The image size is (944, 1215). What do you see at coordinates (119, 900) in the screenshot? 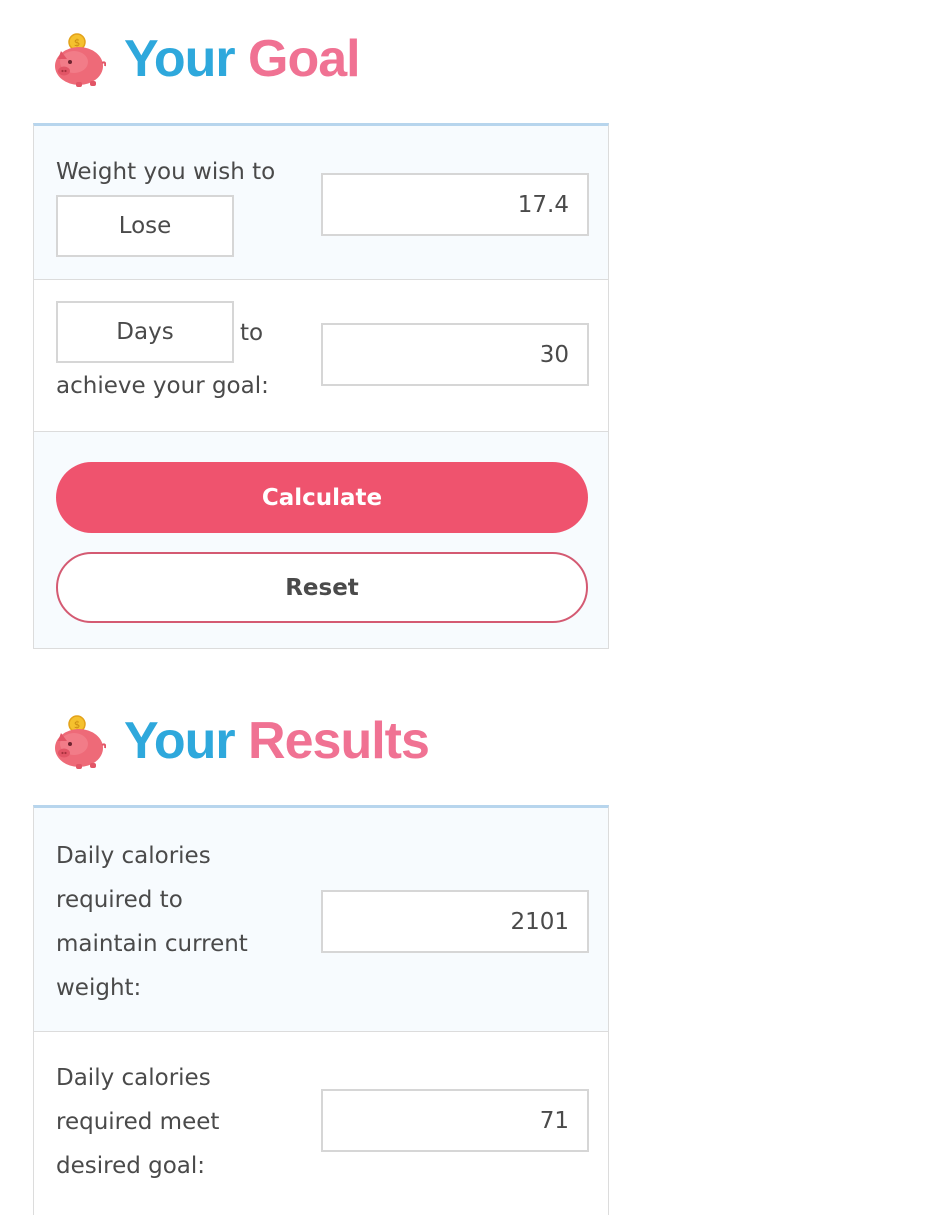
I see `label-line: required to` at bounding box center [119, 900].